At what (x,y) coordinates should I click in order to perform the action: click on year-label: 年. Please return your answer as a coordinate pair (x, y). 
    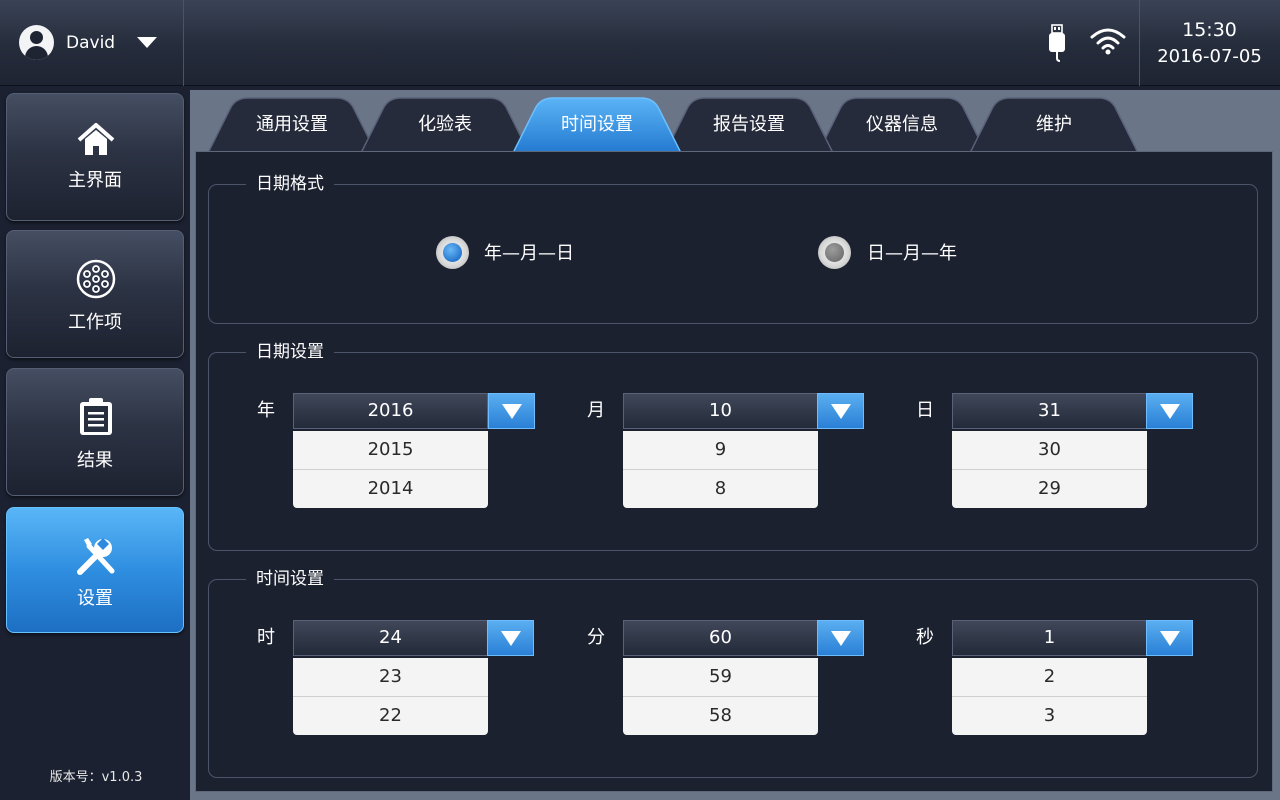
    Looking at the image, I should click on (266, 410).